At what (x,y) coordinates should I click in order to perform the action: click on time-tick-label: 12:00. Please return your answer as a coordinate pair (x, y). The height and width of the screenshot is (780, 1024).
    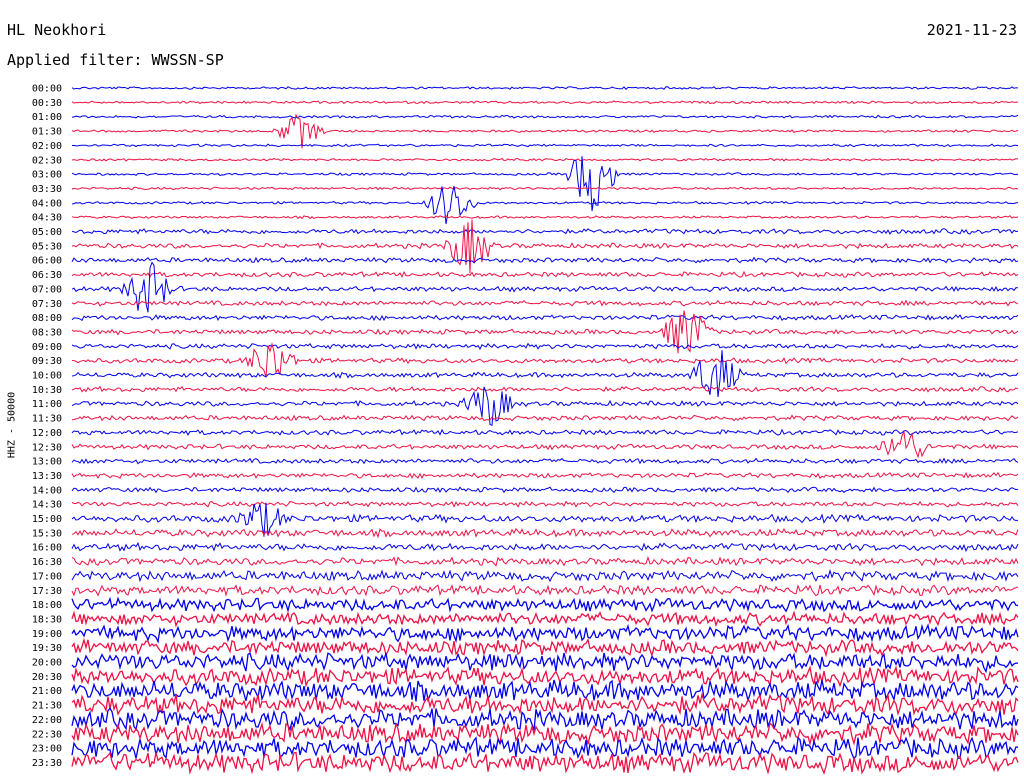
    Looking at the image, I should click on (47, 433).